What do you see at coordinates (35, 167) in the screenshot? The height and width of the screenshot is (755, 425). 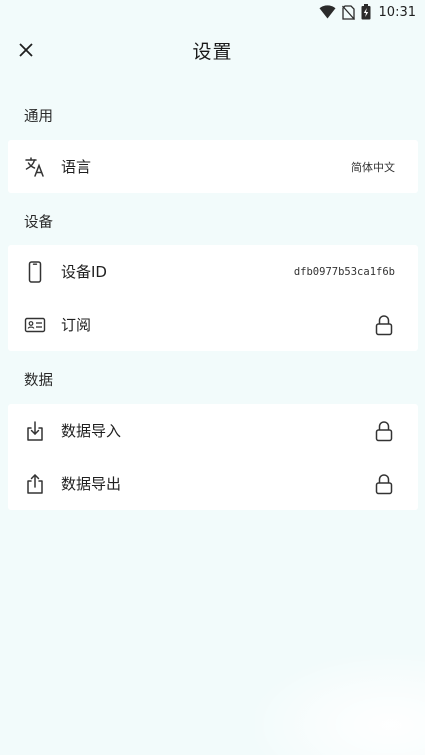 I see `translate-icon` at bounding box center [35, 167].